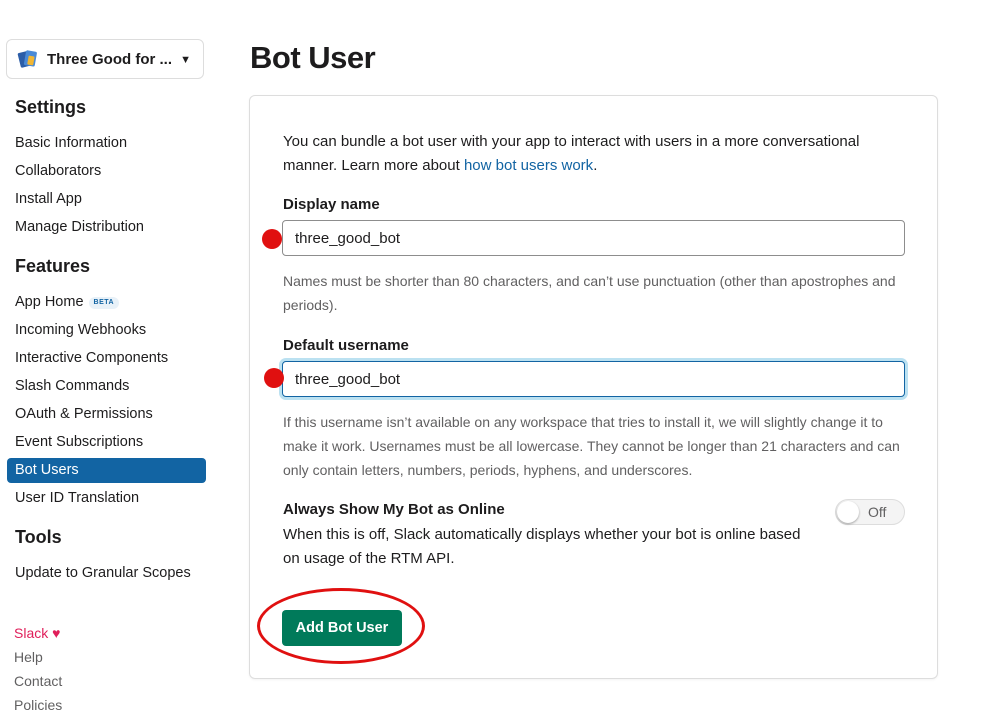 This screenshot has width=1008, height=713. What do you see at coordinates (38, 537) in the screenshot?
I see `tools-section-title: Tools` at bounding box center [38, 537].